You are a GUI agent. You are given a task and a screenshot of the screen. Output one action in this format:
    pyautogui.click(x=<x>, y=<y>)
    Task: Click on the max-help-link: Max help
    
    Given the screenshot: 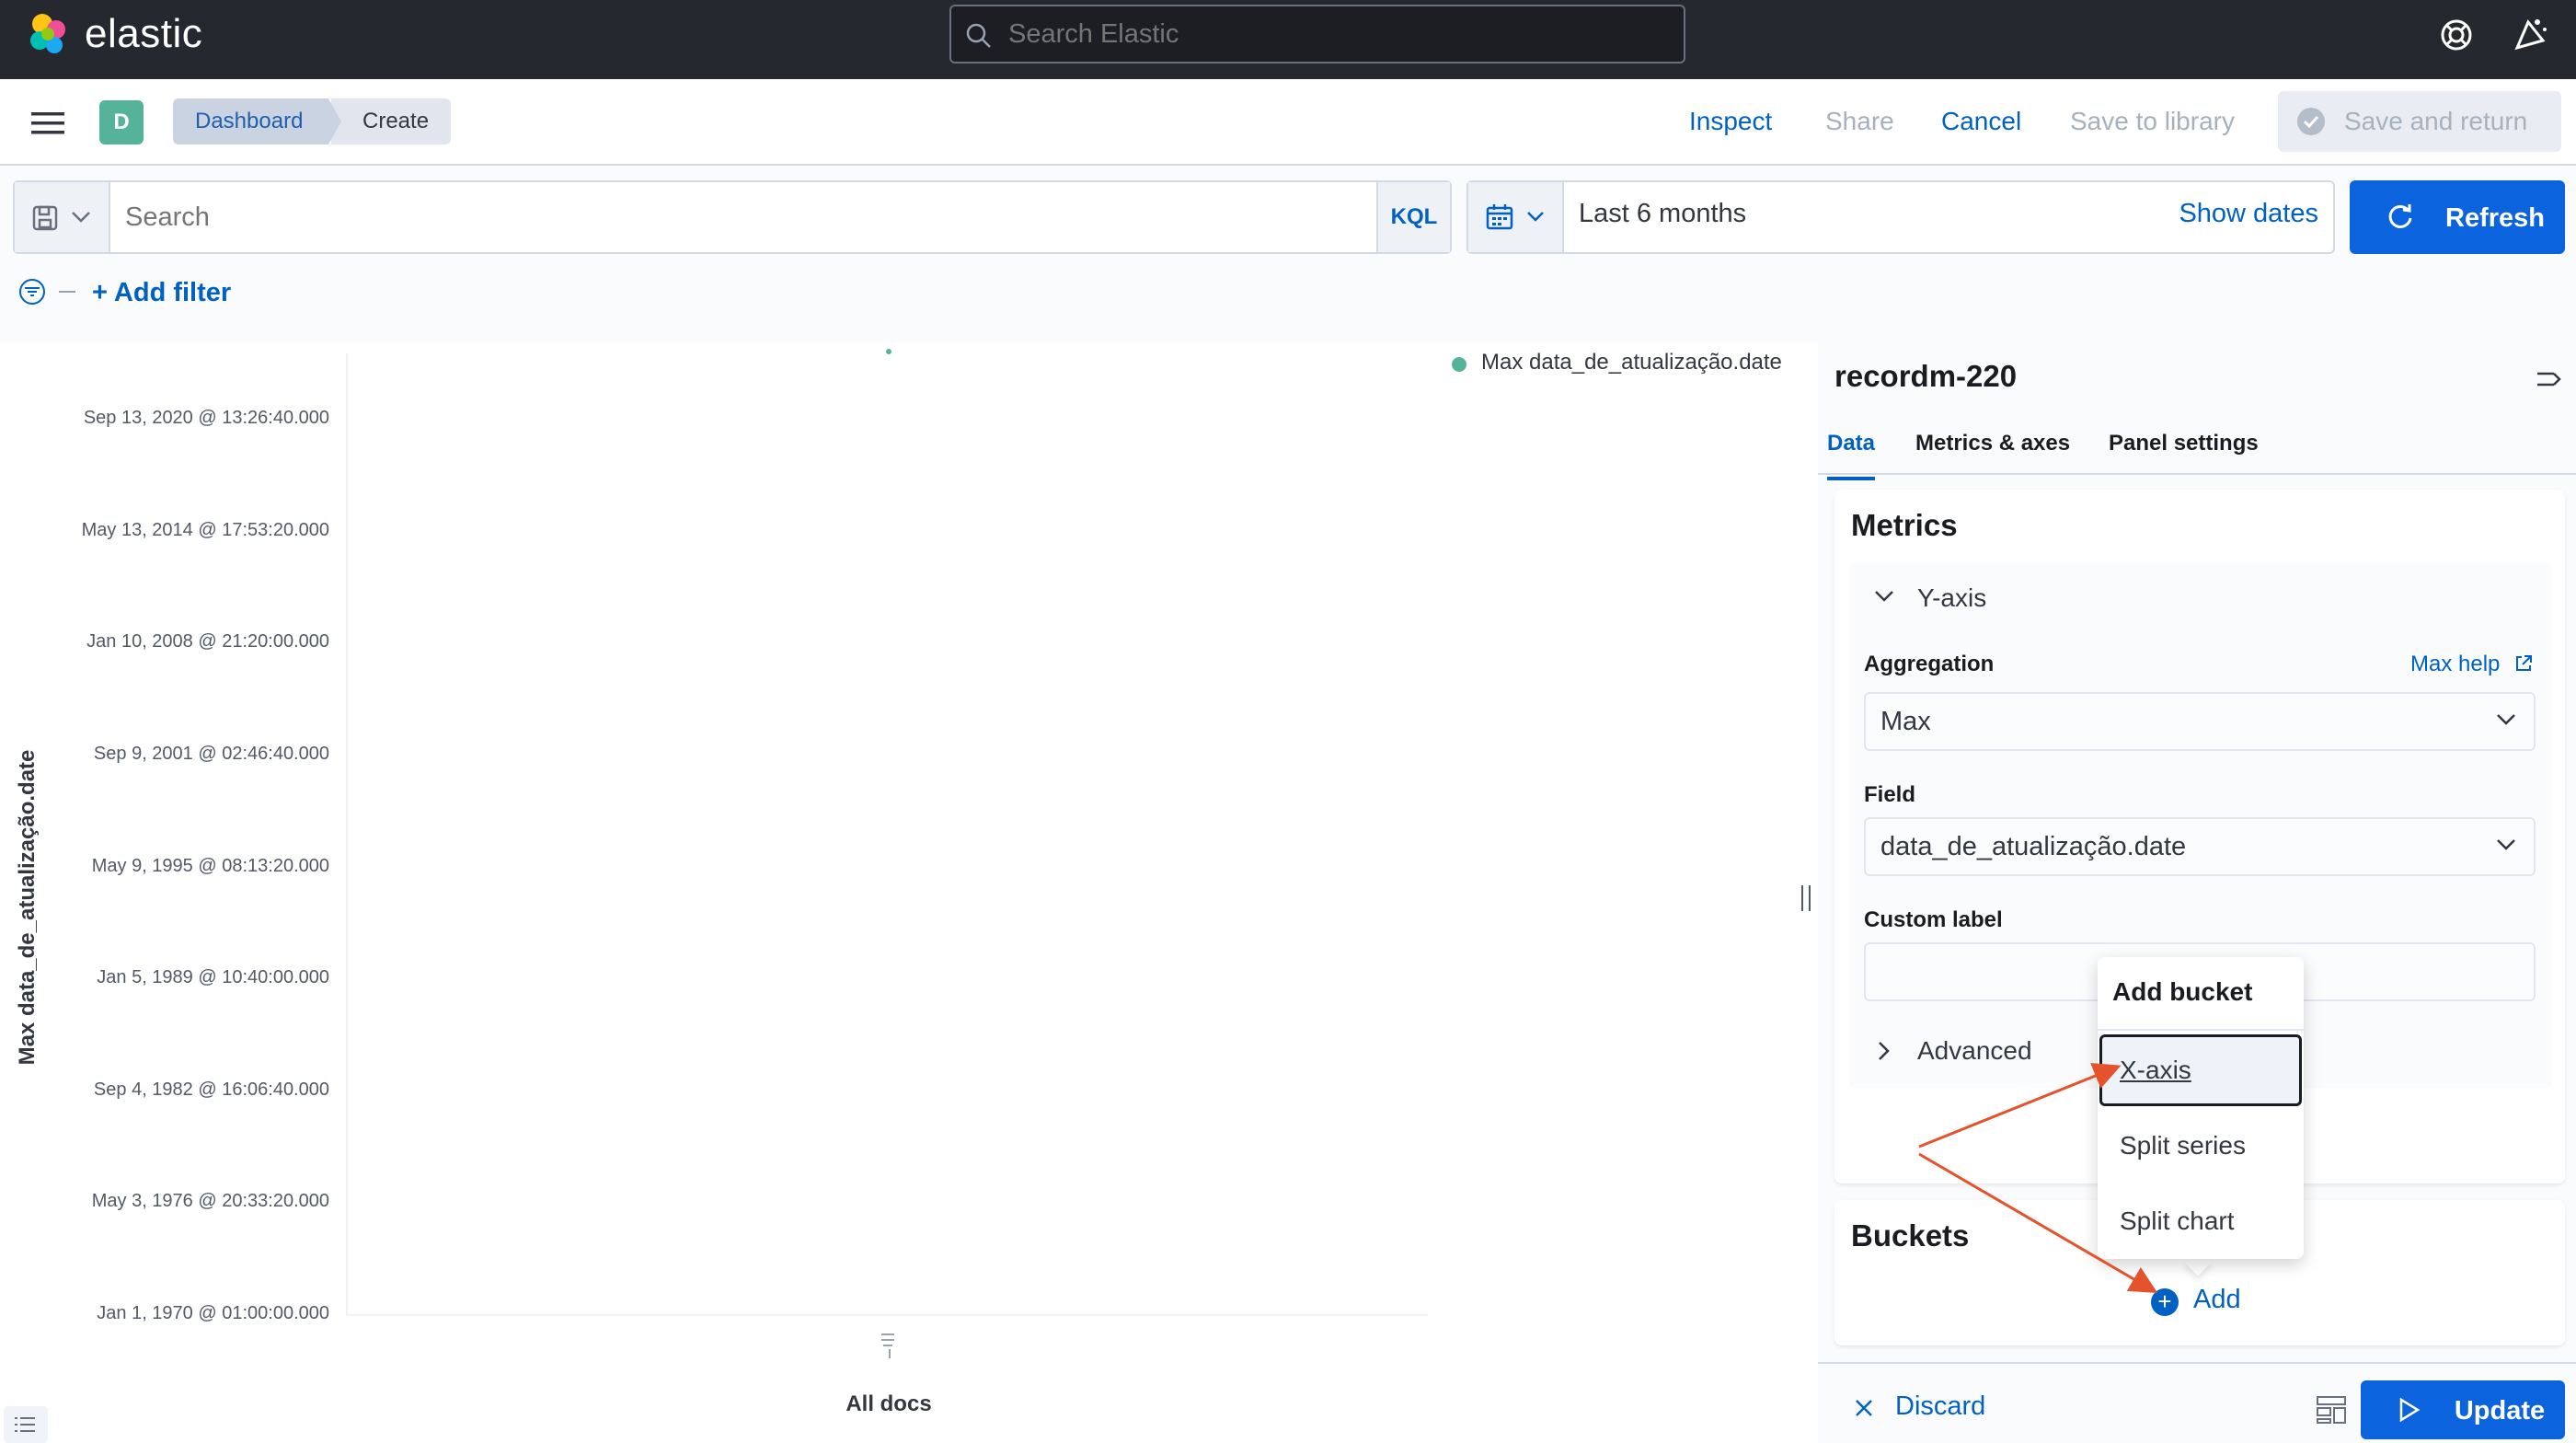 What is the action you would take?
    pyautogui.click(x=2472, y=664)
    